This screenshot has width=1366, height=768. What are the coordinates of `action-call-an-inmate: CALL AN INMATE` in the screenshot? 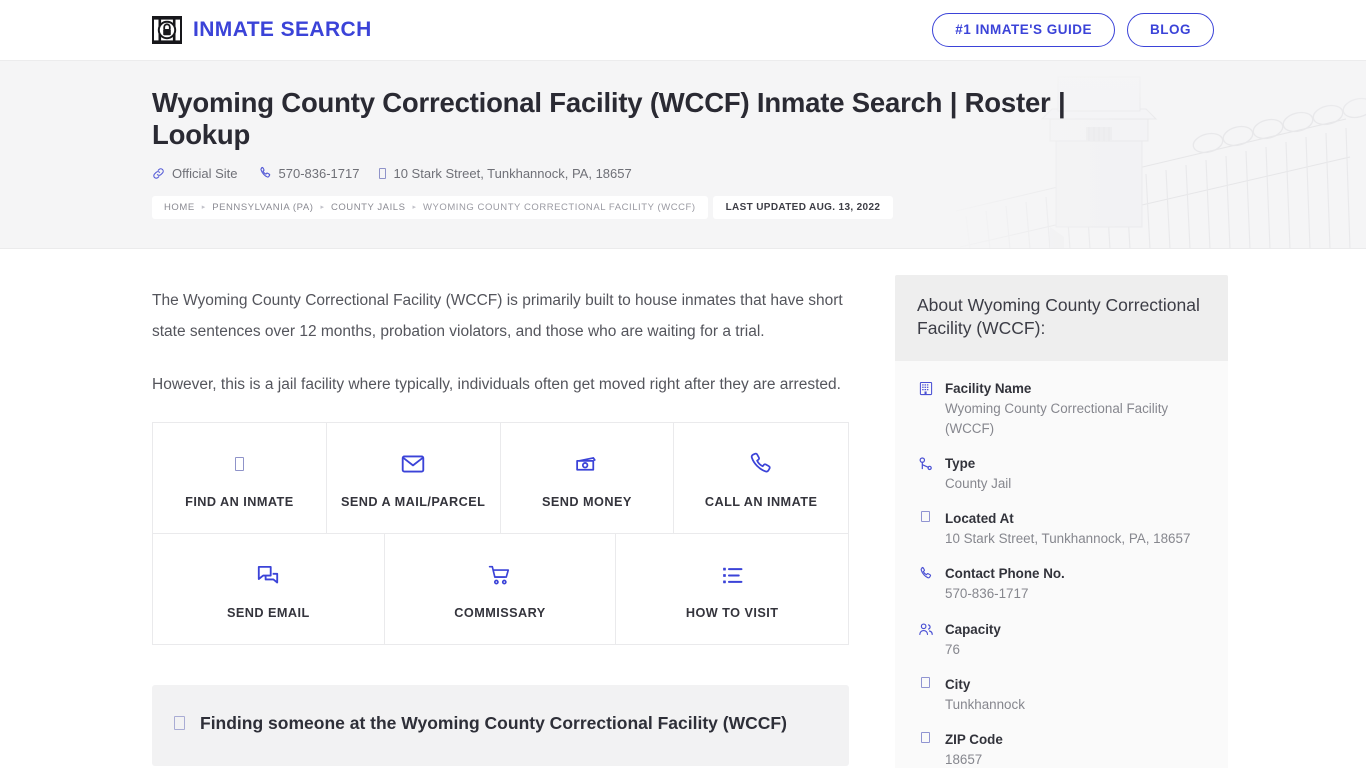 It's located at (761, 478).